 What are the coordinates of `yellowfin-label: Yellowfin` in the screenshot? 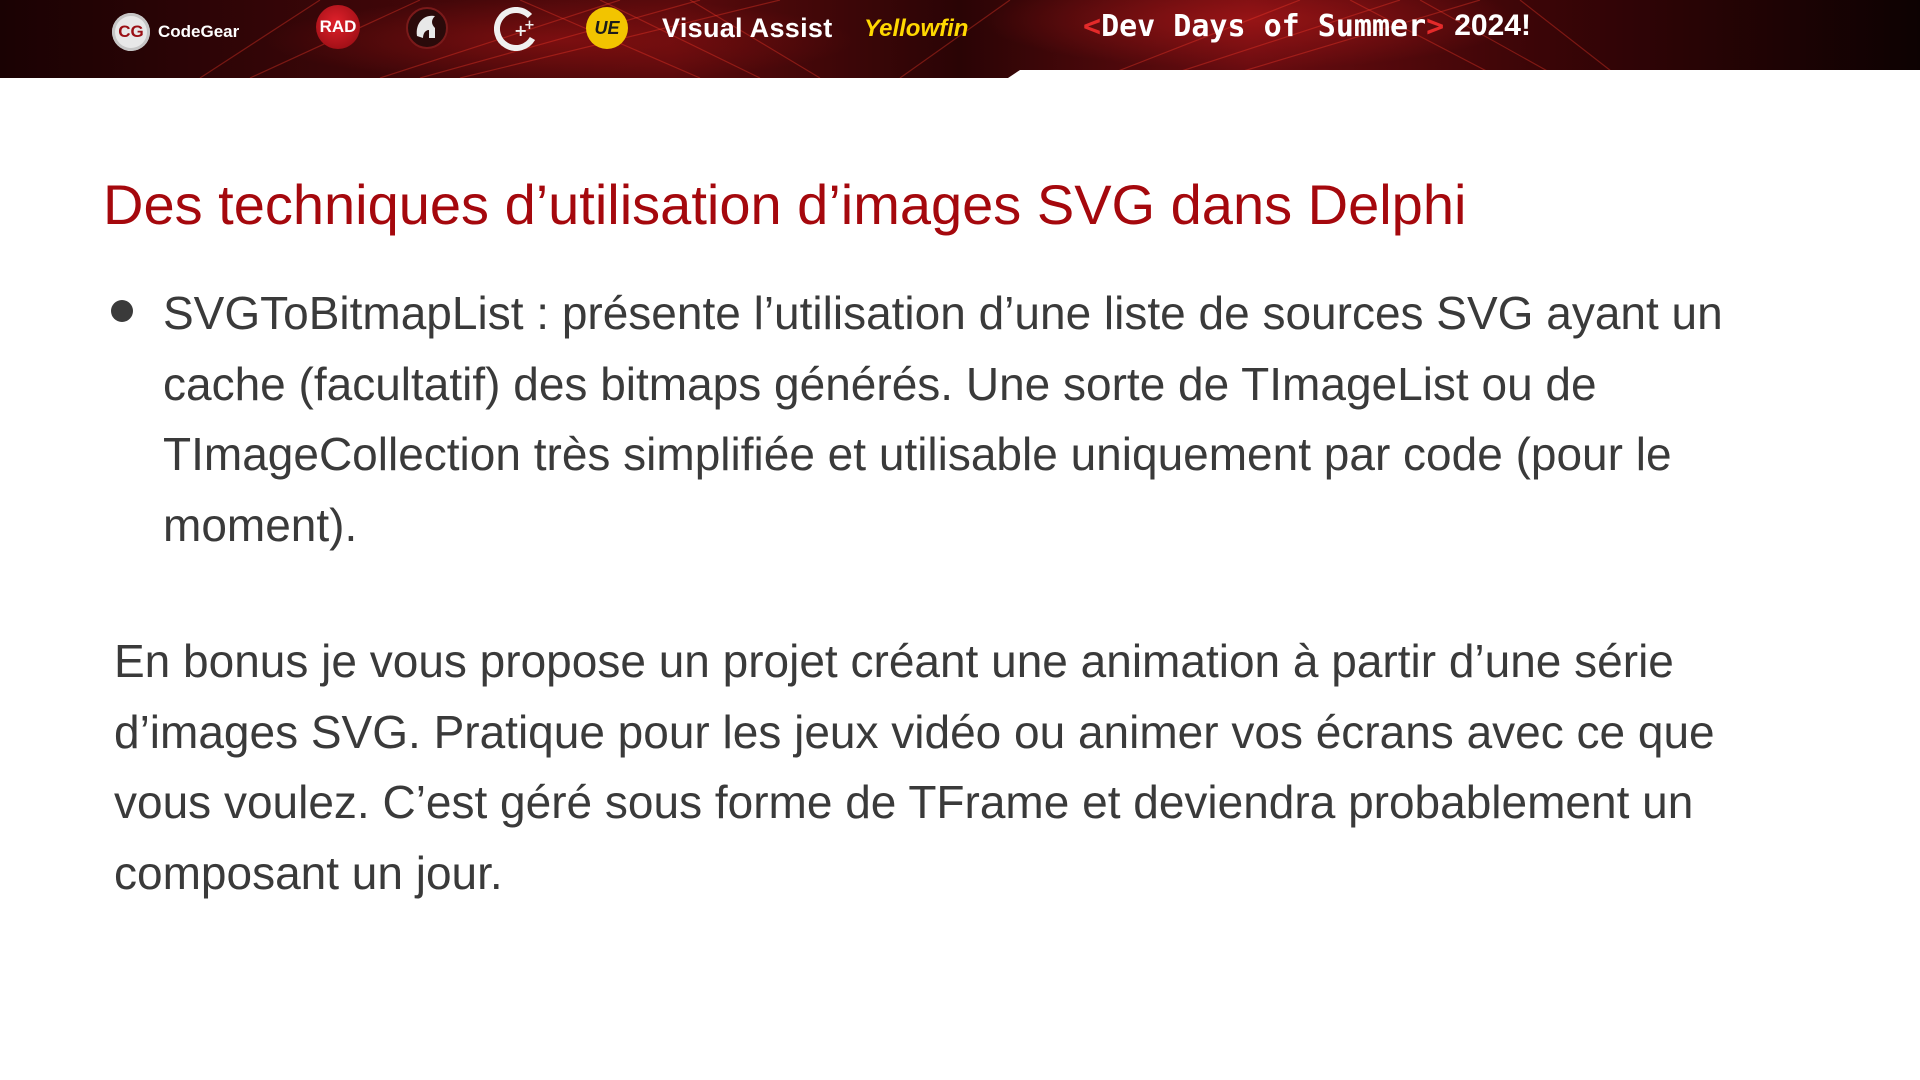 It's located at (916, 28).